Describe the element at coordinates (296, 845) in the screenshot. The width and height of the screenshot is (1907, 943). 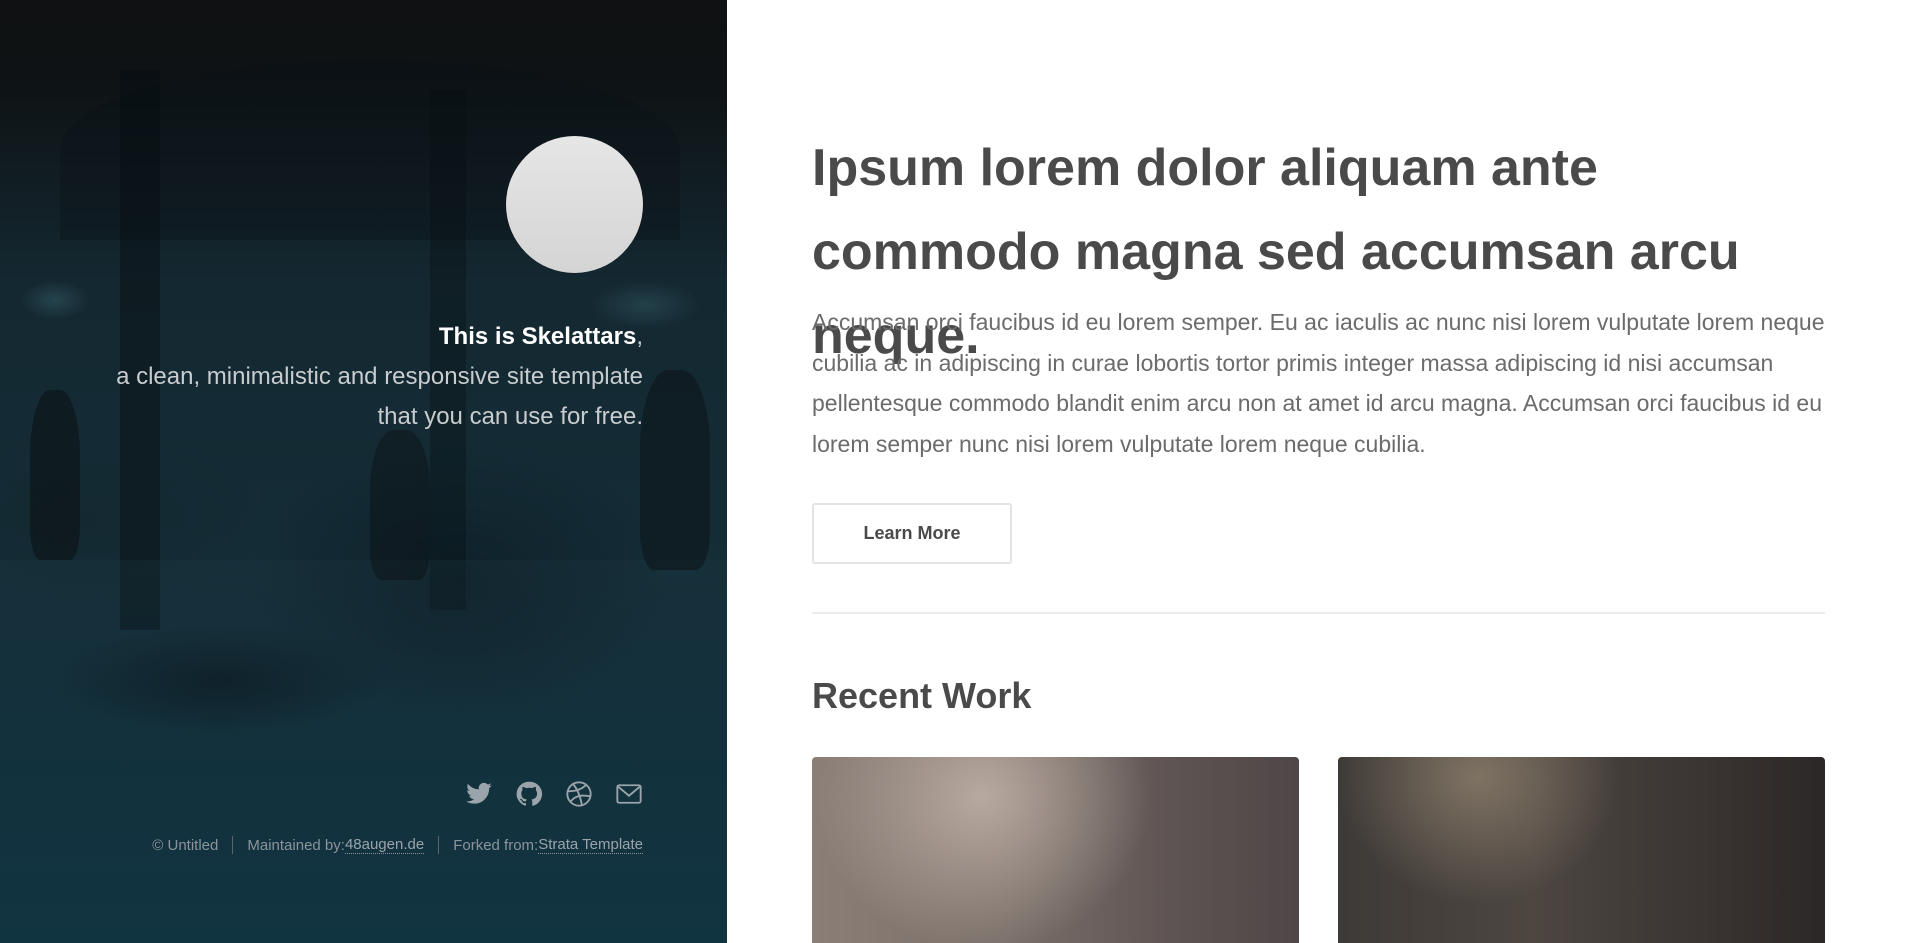
I see `maintained-label: Maintained by:` at that location.